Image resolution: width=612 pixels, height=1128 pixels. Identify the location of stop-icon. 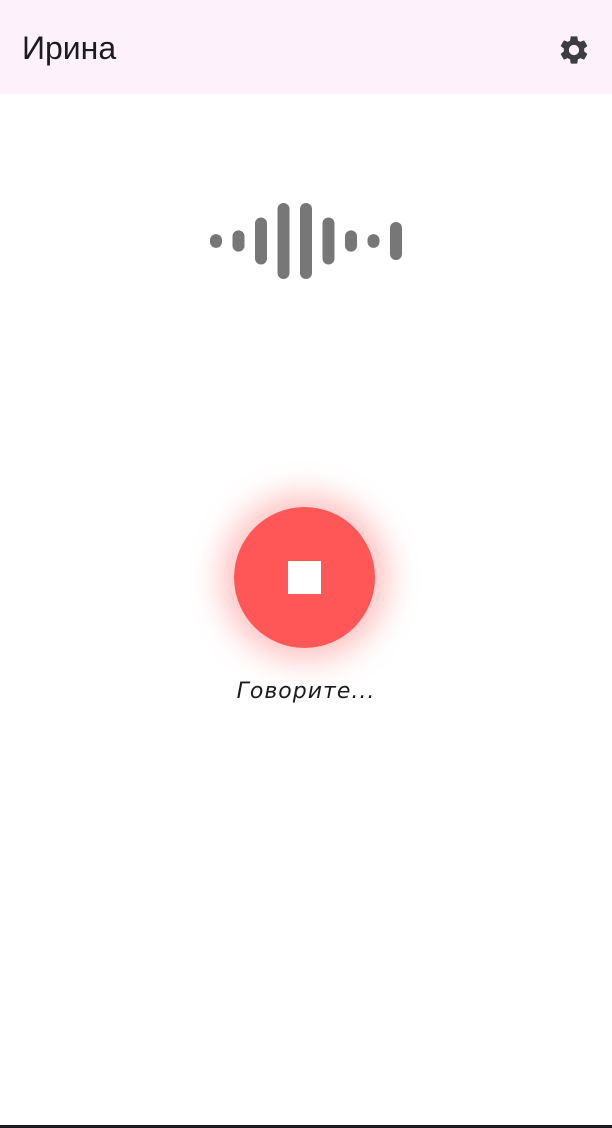
(304, 577).